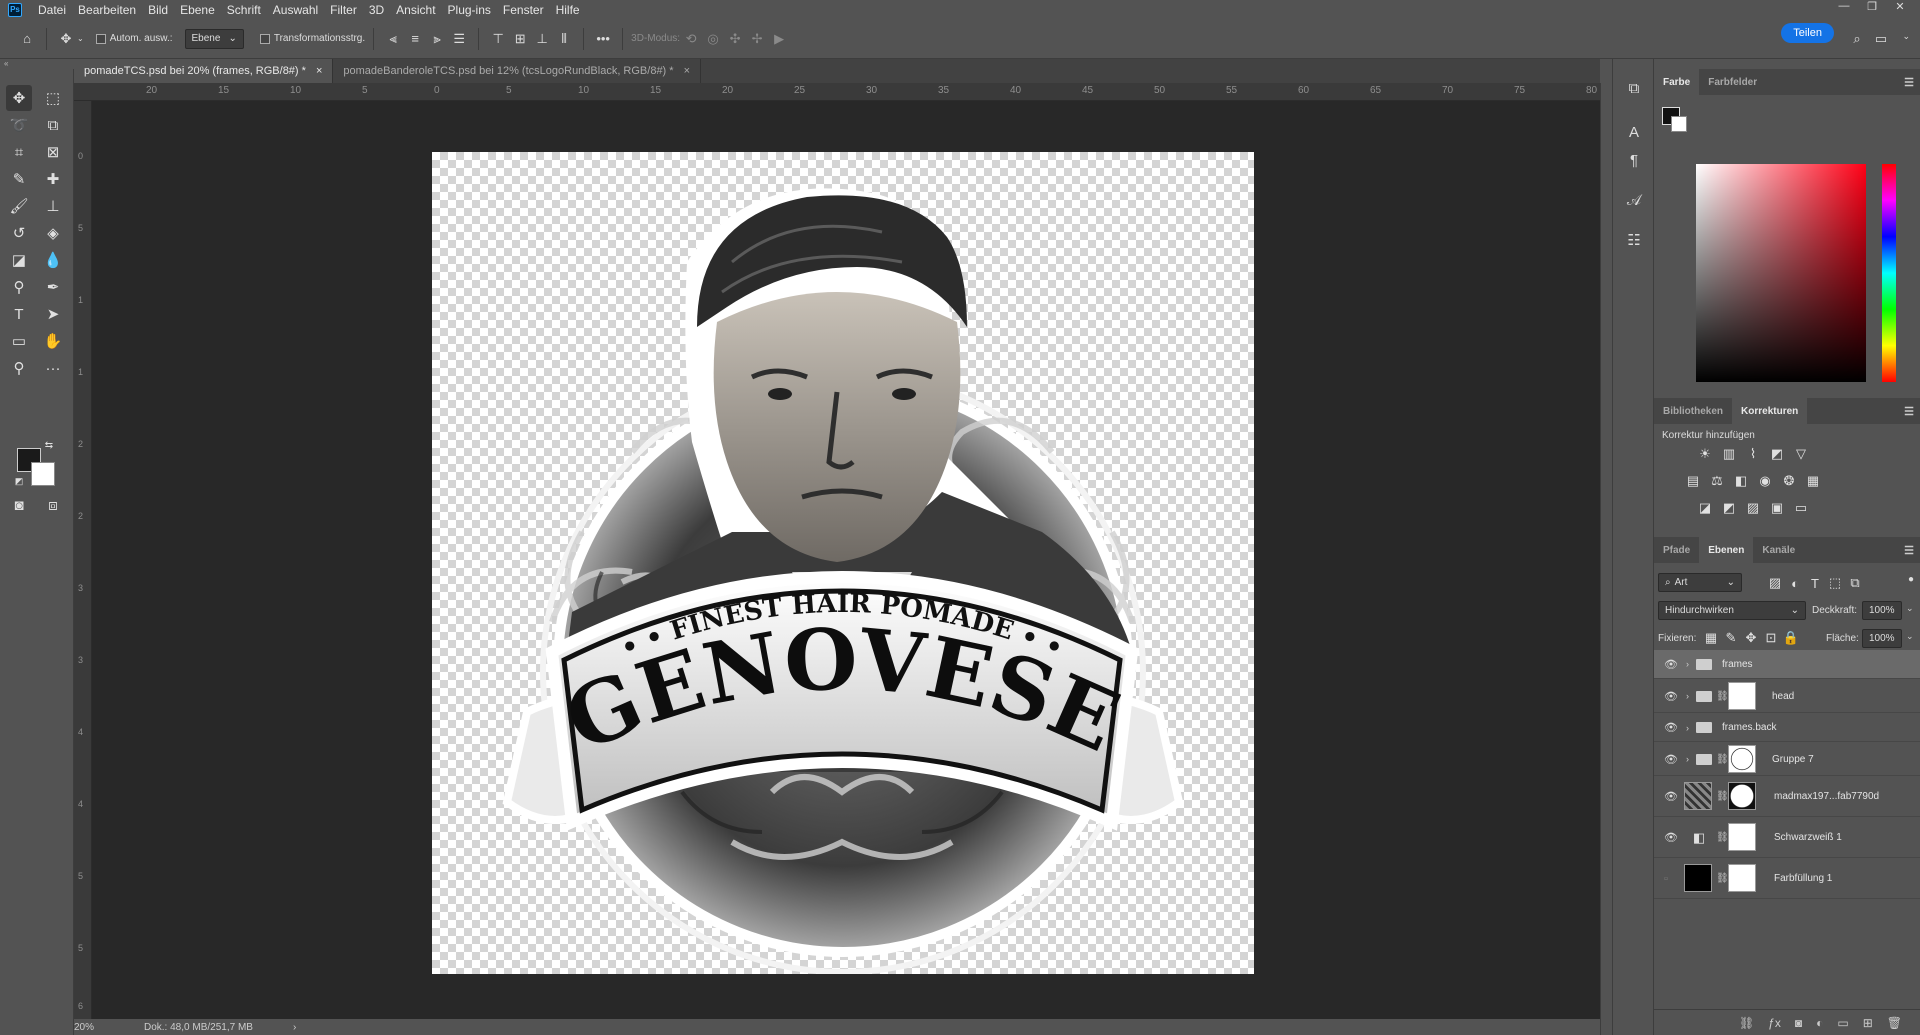  Describe the element at coordinates (1726, 550) in the screenshot. I see `tab-ebenen: Ebenen` at that location.